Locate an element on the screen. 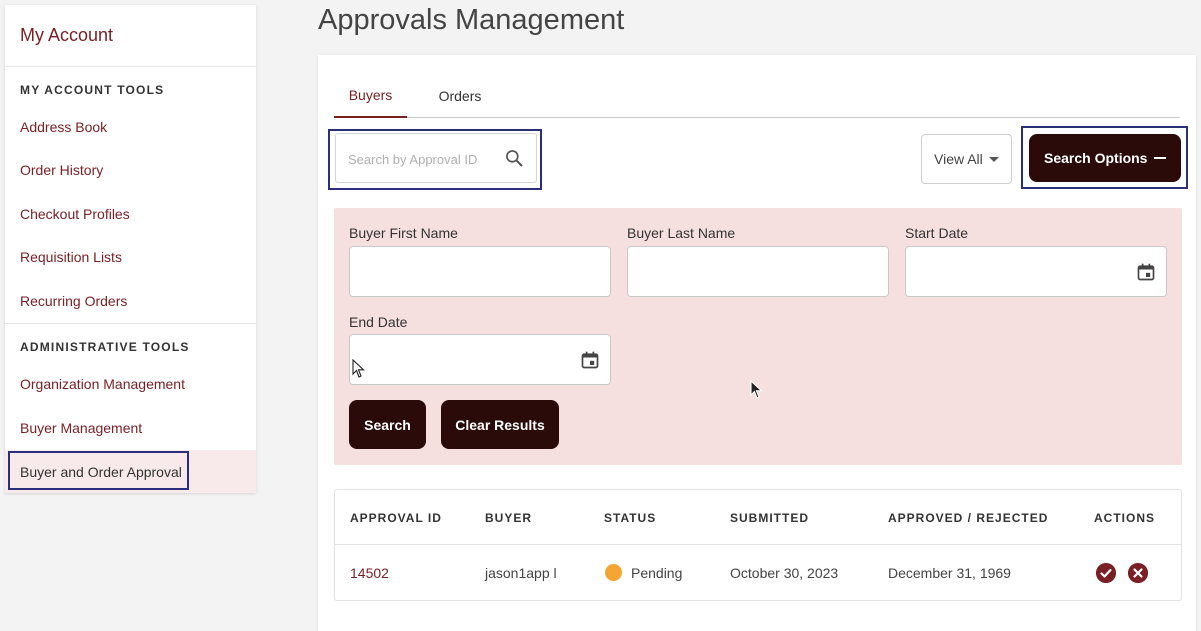 This screenshot has height=631, width=1201. chevron-down-icon is located at coordinates (994, 159).